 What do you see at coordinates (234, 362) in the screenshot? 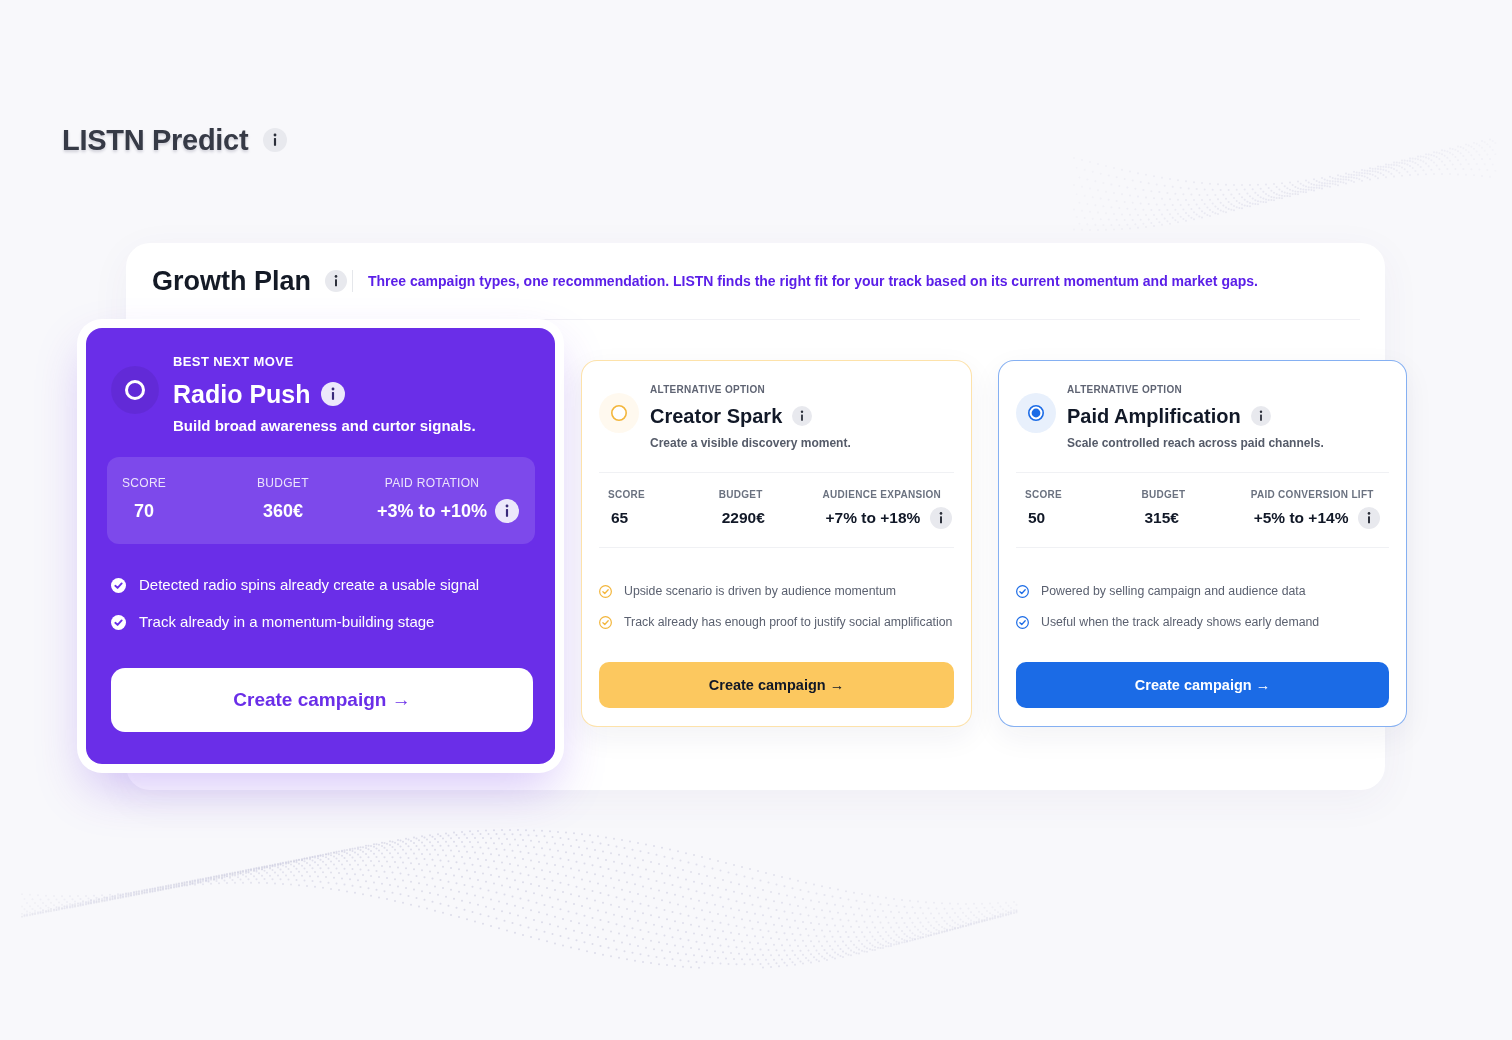
I see `card-eyebrow: BEST NEXT MOVE` at bounding box center [234, 362].